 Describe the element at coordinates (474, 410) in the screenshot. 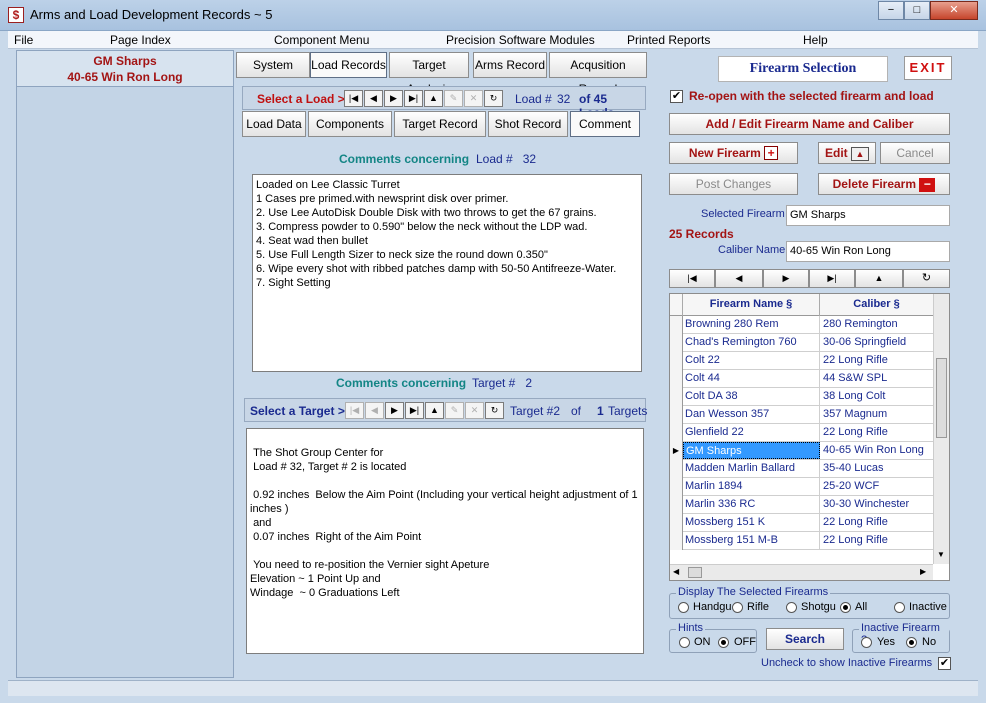

I see `delete-icon: ✕` at that location.